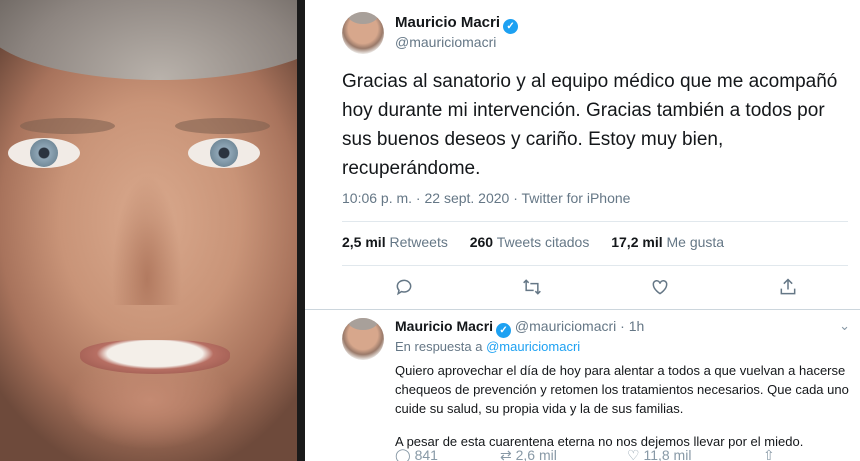 This screenshot has height=461, width=860. What do you see at coordinates (632, 326) in the screenshot?
I see `reply-time: · 1h` at bounding box center [632, 326].